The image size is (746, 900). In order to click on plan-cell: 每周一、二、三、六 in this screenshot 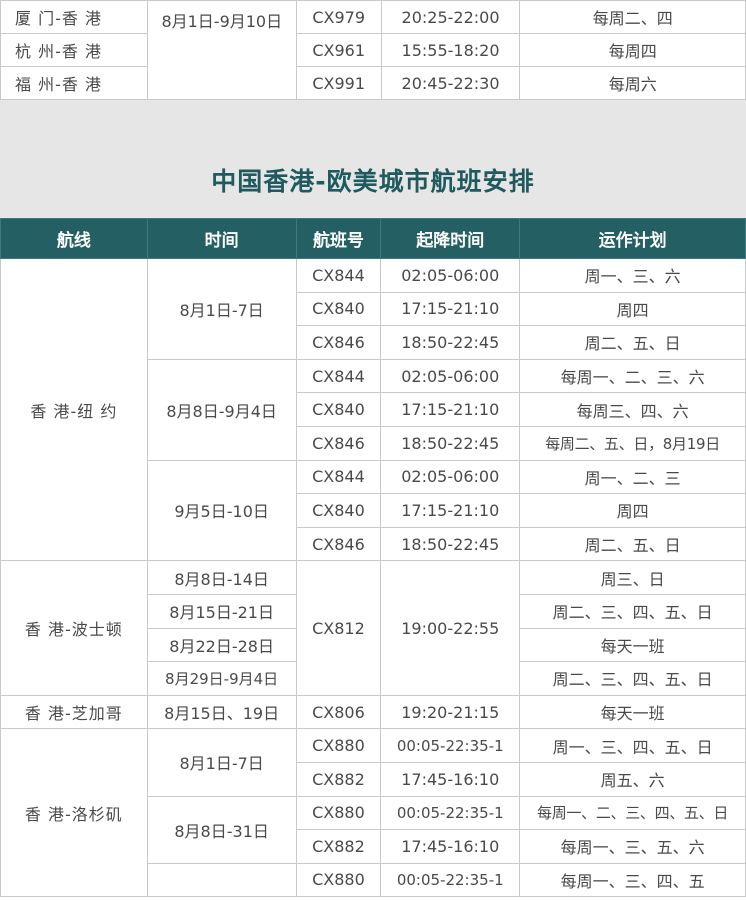, I will do `click(632, 376)`.